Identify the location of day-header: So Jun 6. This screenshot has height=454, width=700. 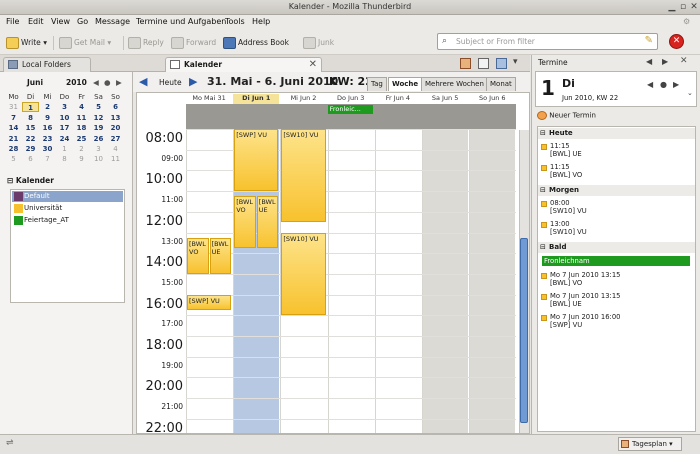
(492, 99).